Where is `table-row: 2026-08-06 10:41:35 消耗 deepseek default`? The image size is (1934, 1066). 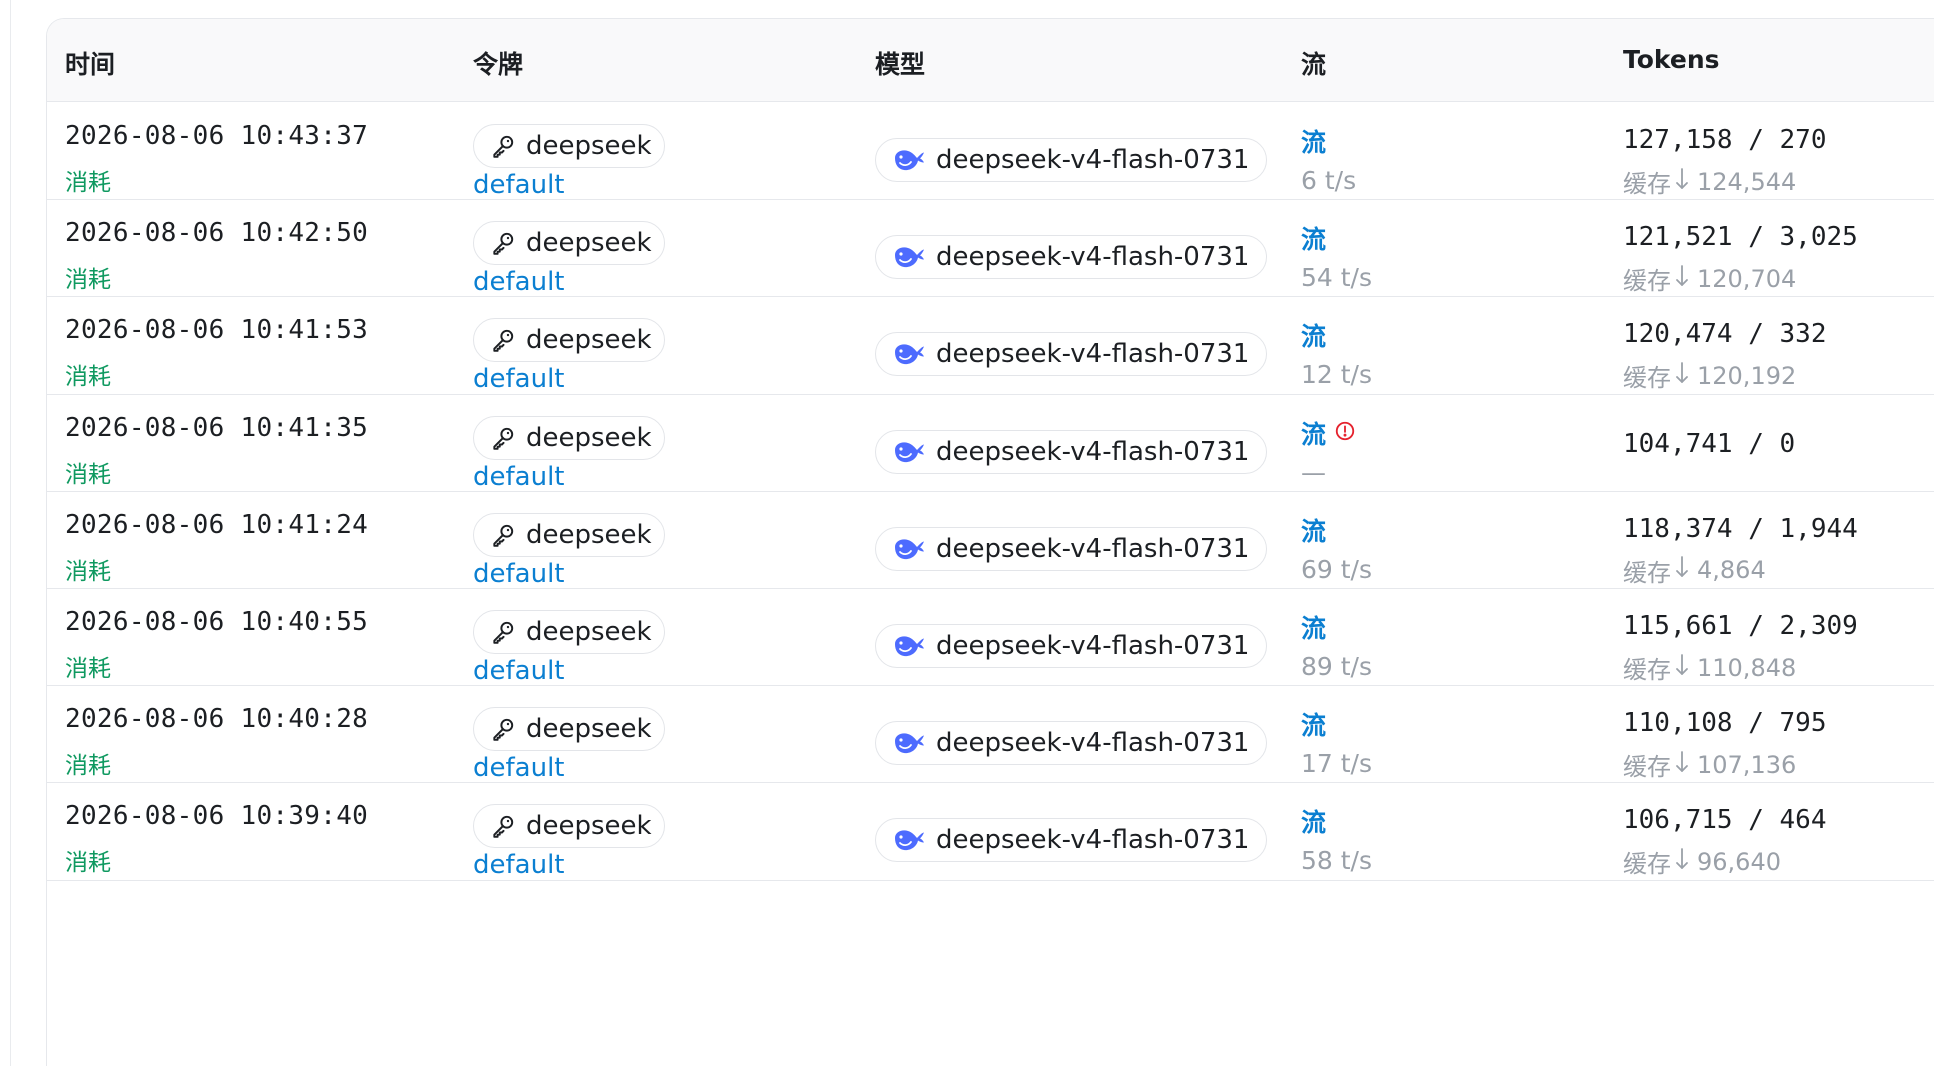 table-row: 2026-08-06 10:41:35 消耗 deepseek default is located at coordinates (990, 443).